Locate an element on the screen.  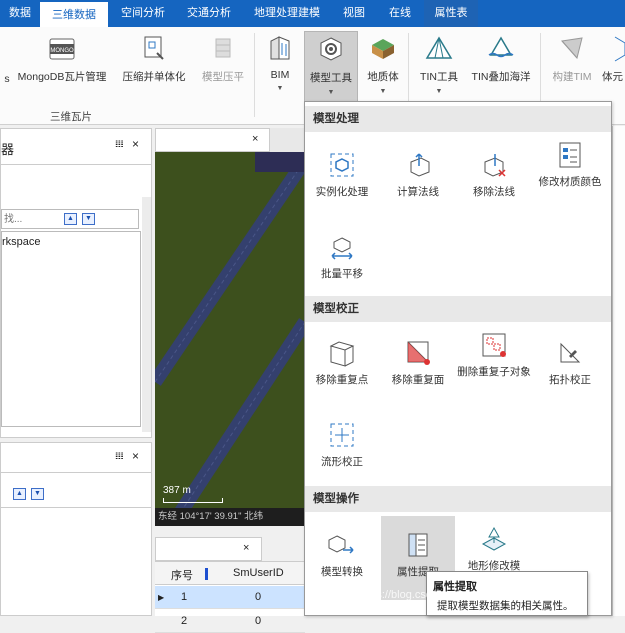
build-tin-label: 构建TIM is located at coordinates (572, 77).